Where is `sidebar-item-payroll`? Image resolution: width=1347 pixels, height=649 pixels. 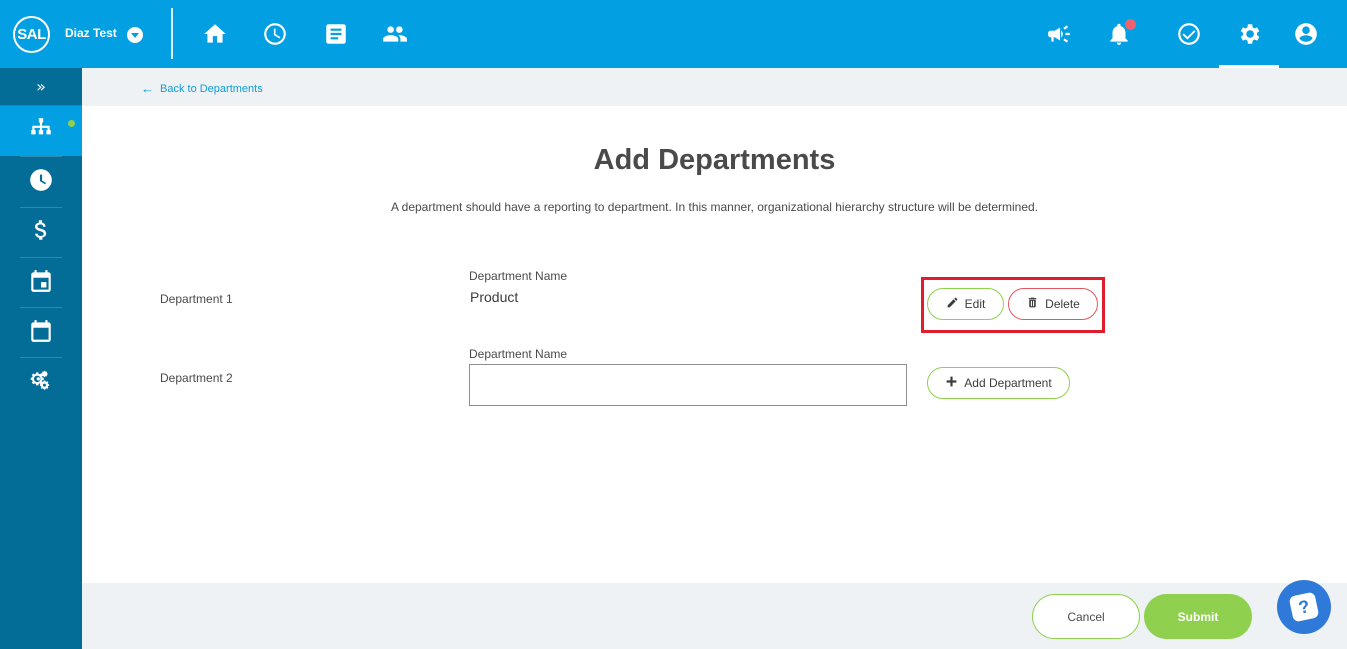
sidebar-item-payroll is located at coordinates (41, 232).